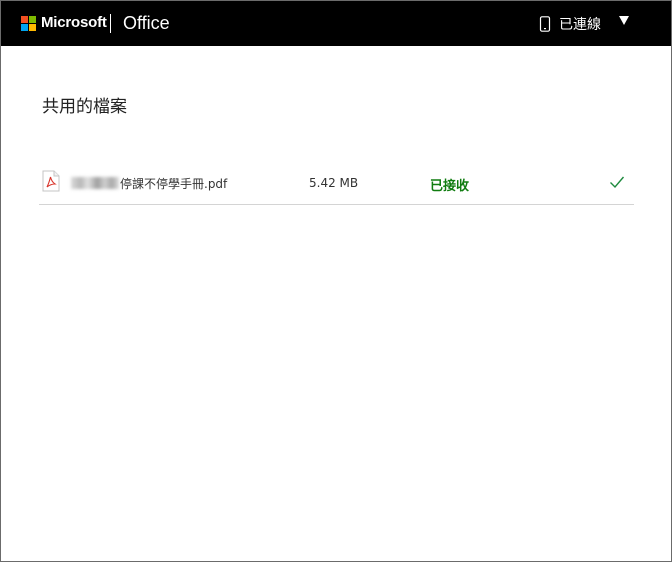 The width and height of the screenshot is (672, 562). What do you see at coordinates (545, 24) in the screenshot?
I see `phone-icon` at bounding box center [545, 24].